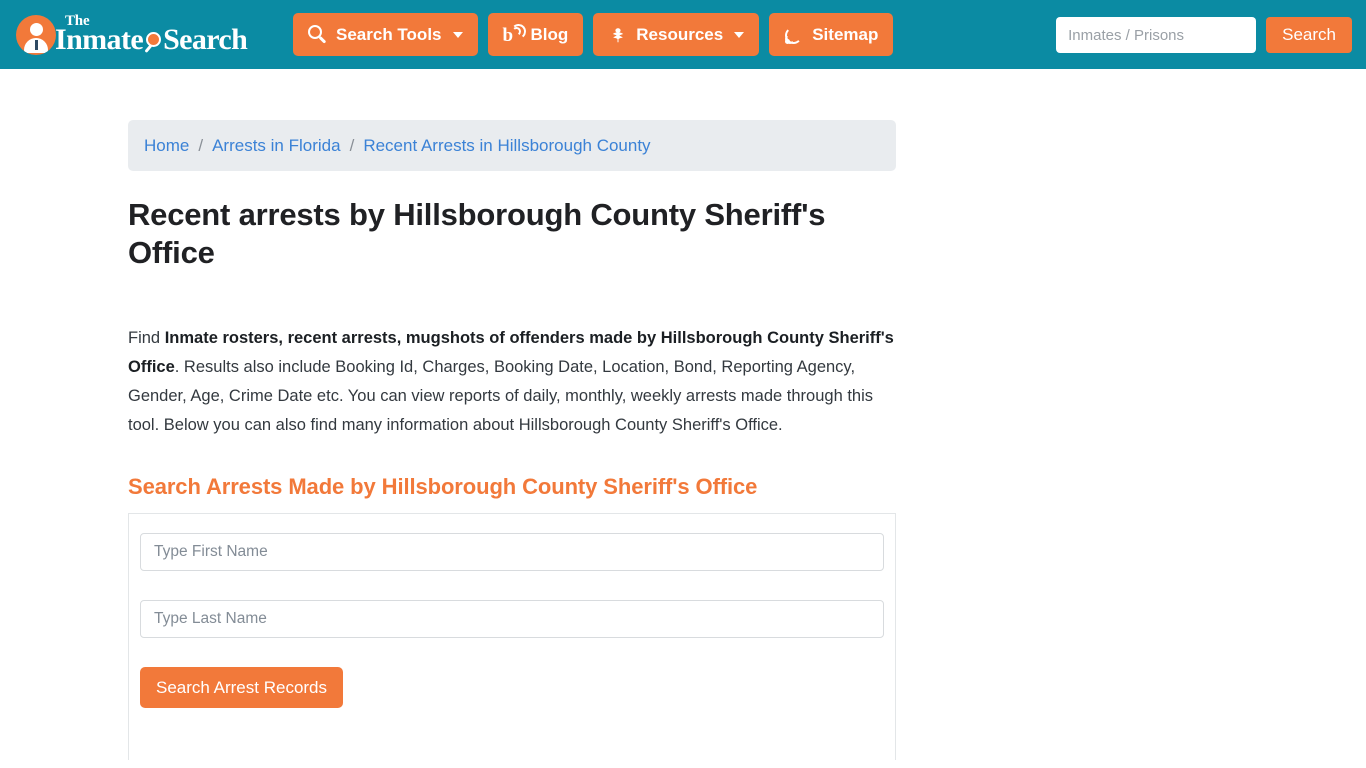 The image size is (1366, 768). What do you see at coordinates (845, 34) in the screenshot?
I see `nav-sitemap-label: Sitemap` at bounding box center [845, 34].